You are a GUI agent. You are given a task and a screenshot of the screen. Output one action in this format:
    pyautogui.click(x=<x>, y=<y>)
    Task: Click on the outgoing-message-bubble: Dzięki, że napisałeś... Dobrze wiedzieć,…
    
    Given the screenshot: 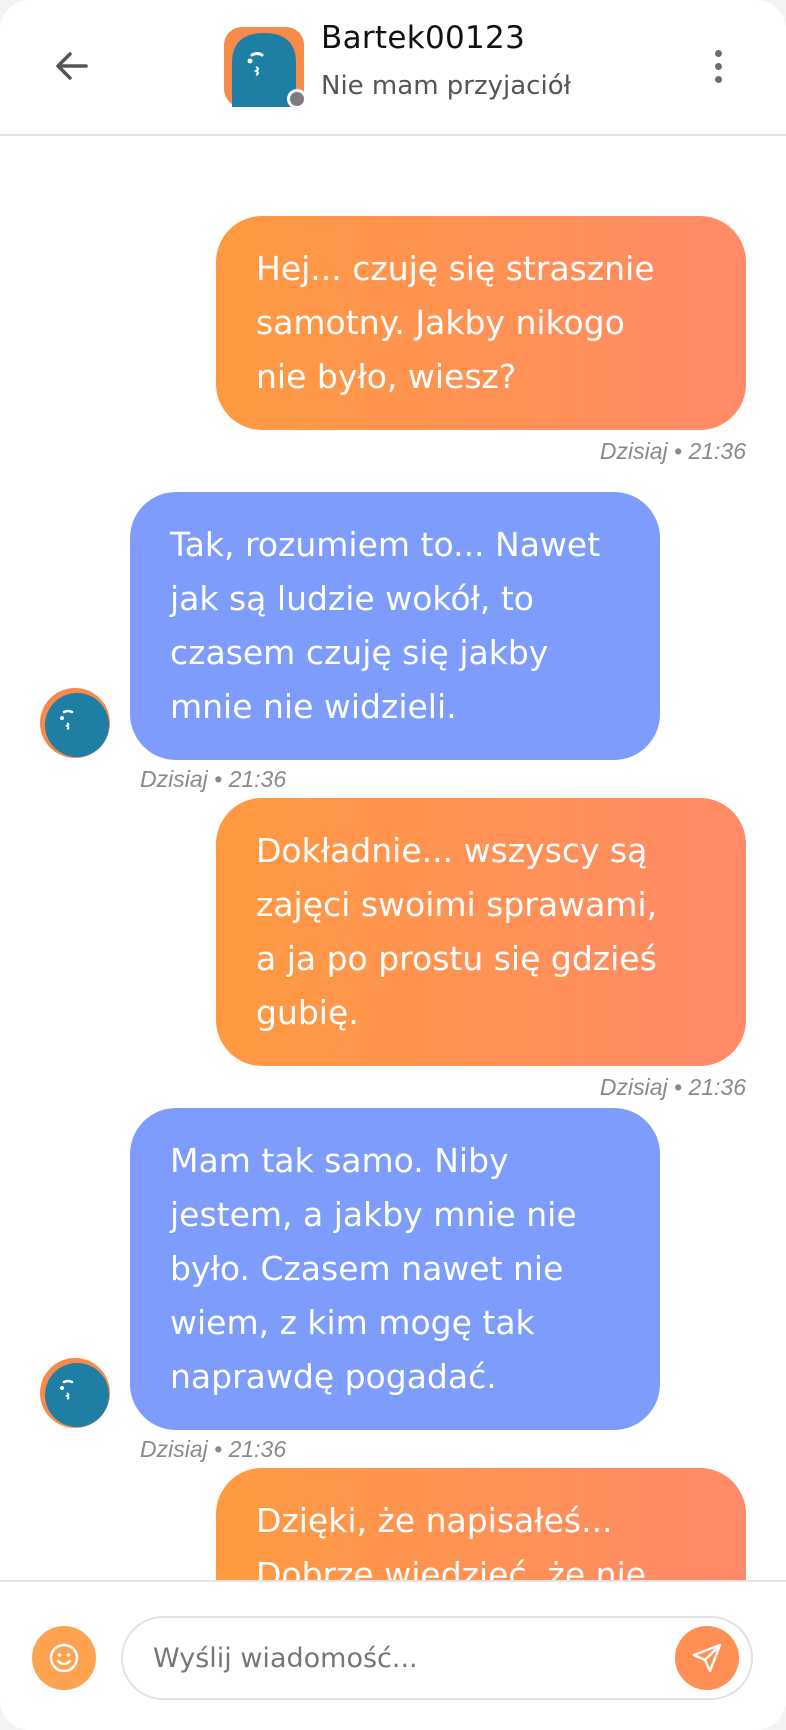 What is the action you would take?
    pyautogui.click(x=481, y=1524)
    